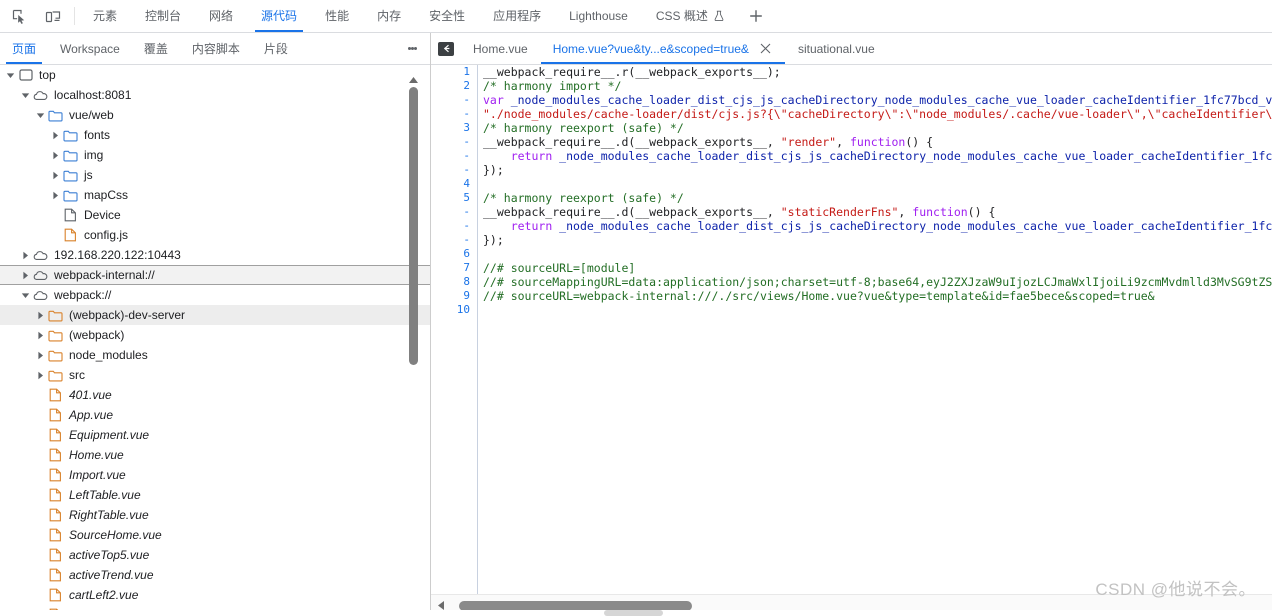 The height and width of the screenshot is (616, 1272). Describe the element at coordinates (215, 195) in the screenshot. I see `tree-item: mapCss` at that location.